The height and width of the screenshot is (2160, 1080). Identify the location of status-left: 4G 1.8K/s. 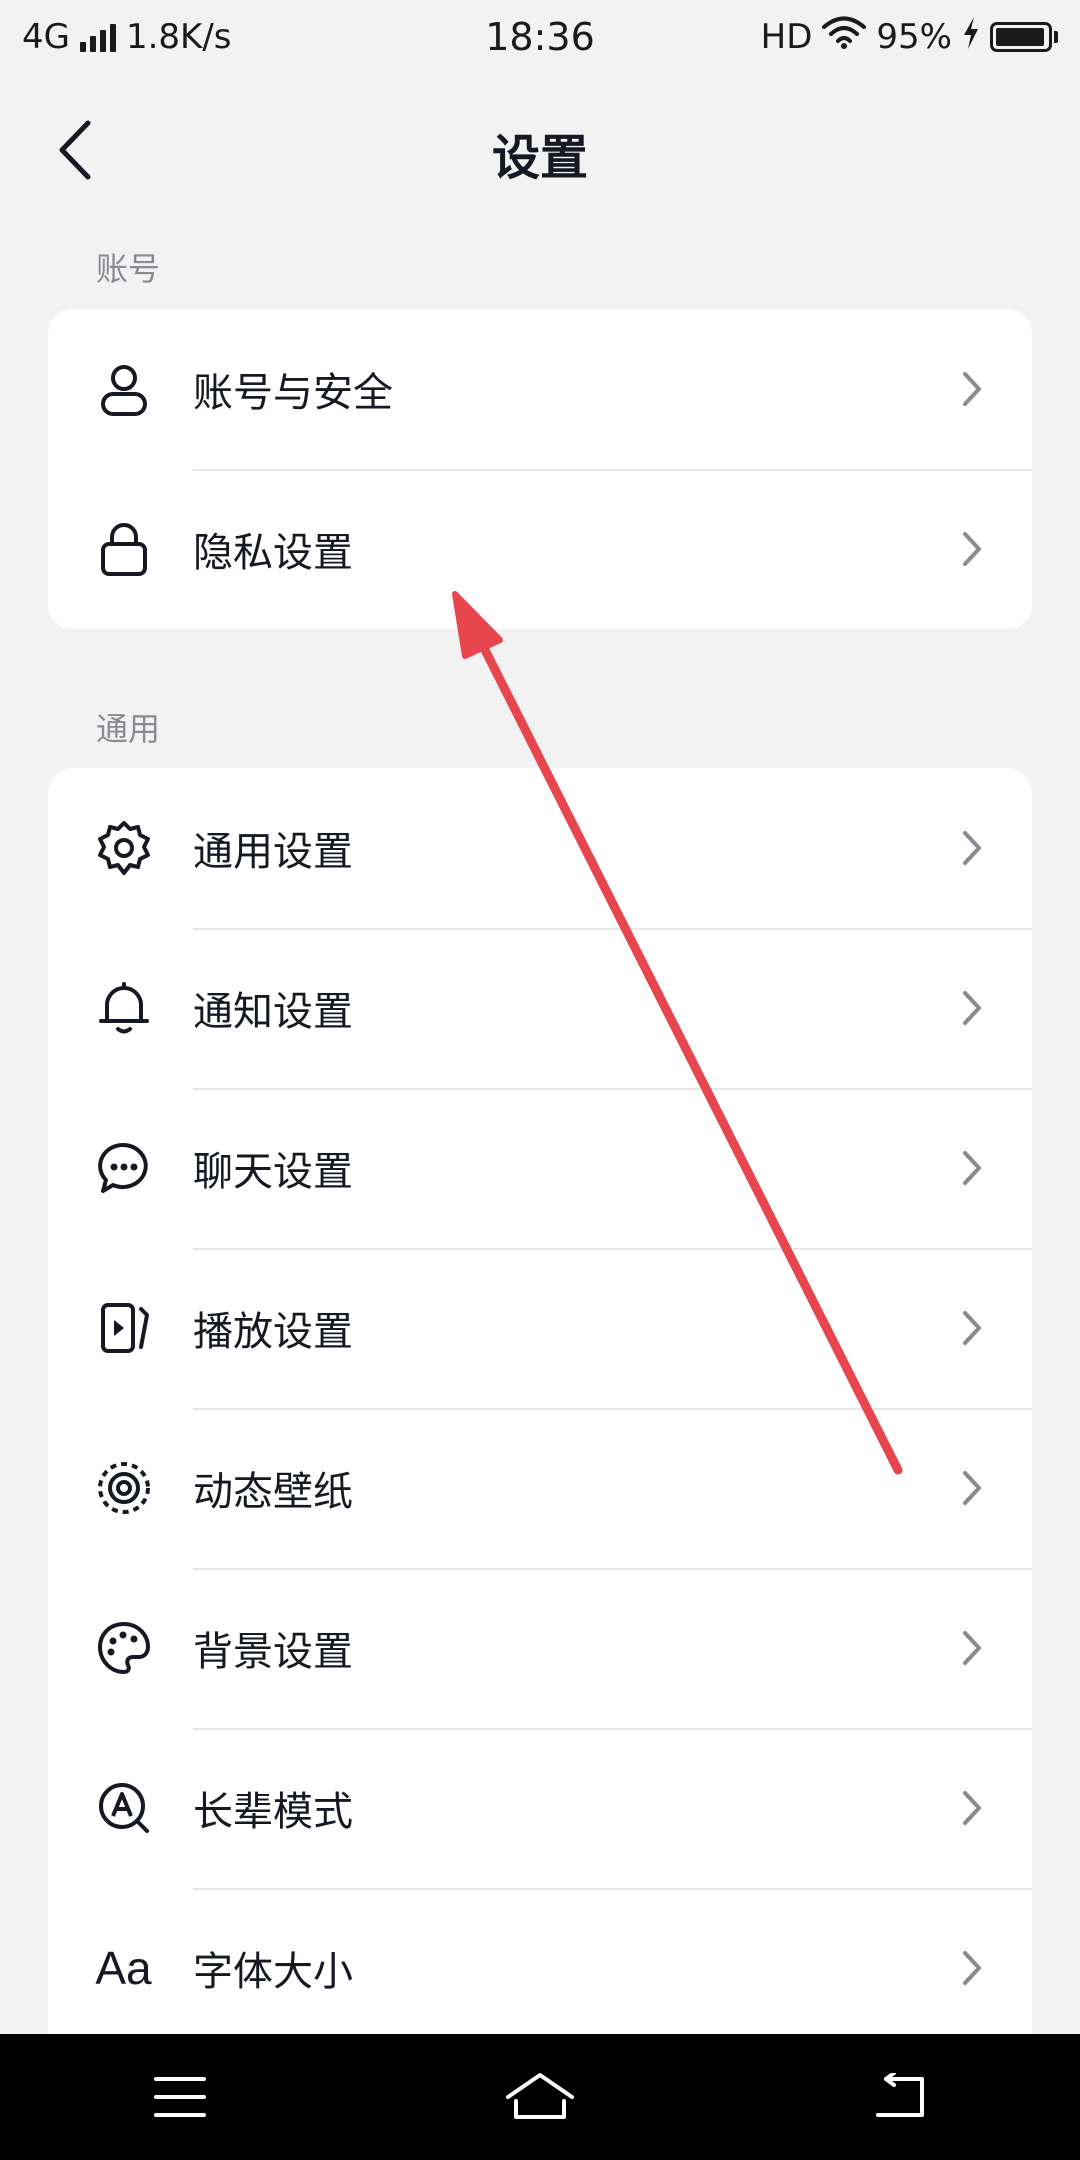
(127, 37).